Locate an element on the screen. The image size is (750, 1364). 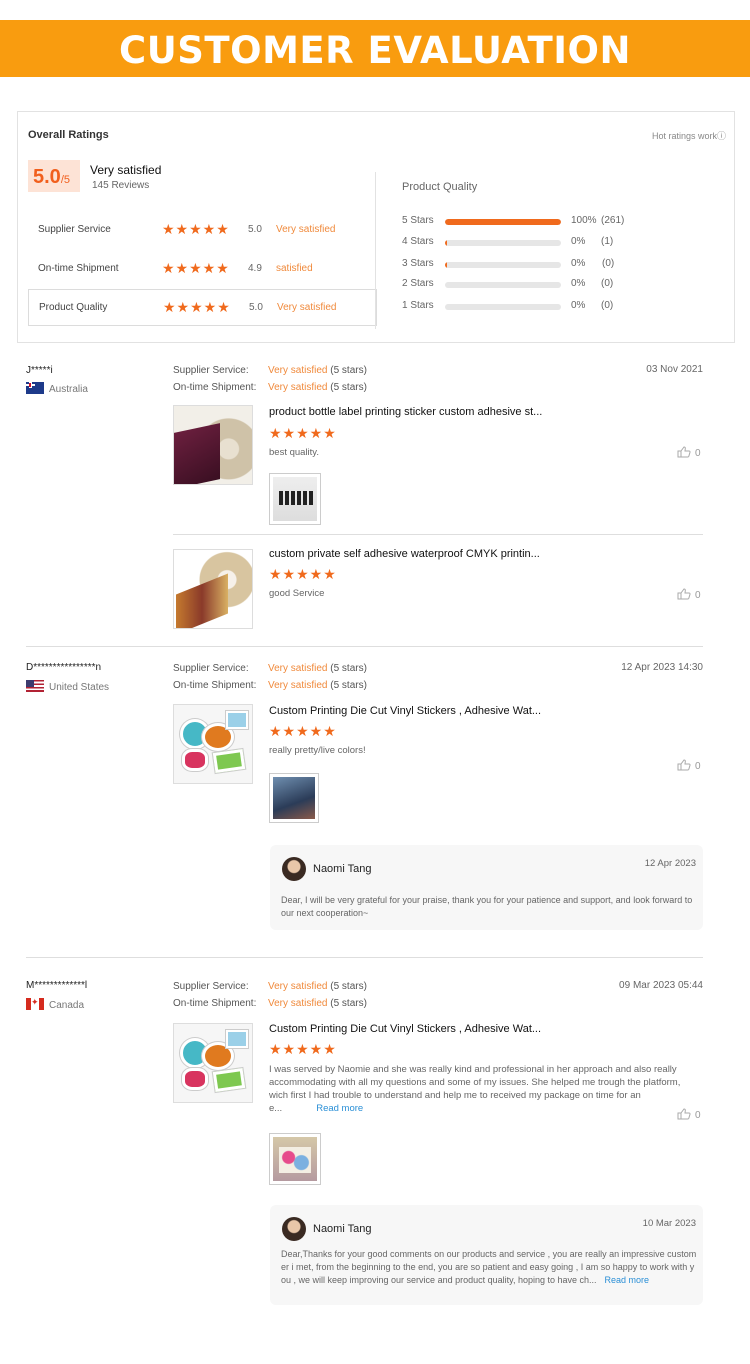
overall-ratings-label: Overall Ratings is located at coordinates (68, 135).